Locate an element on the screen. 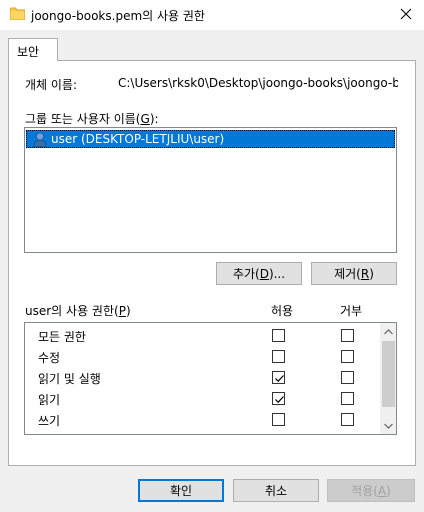 This screenshot has height=512, width=424. list-item-label: user (DESKTOP-LETJLIU\user) is located at coordinates (138, 139).